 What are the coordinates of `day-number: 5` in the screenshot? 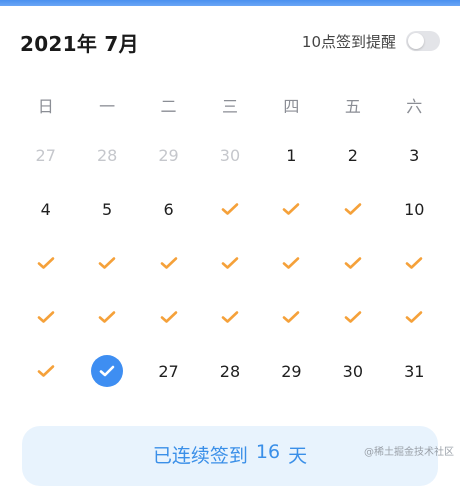 It's located at (107, 209).